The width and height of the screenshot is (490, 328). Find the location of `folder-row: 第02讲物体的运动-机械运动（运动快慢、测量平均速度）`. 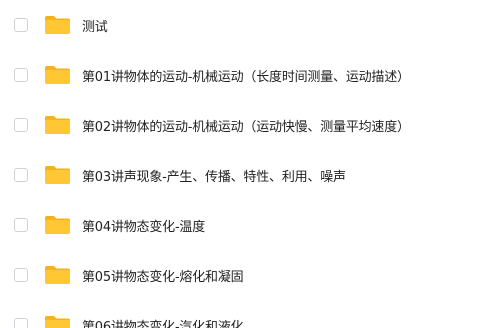

folder-row: 第02讲物体的运动-机械运动（运动快慢、测量平均速度） is located at coordinates (245, 125).